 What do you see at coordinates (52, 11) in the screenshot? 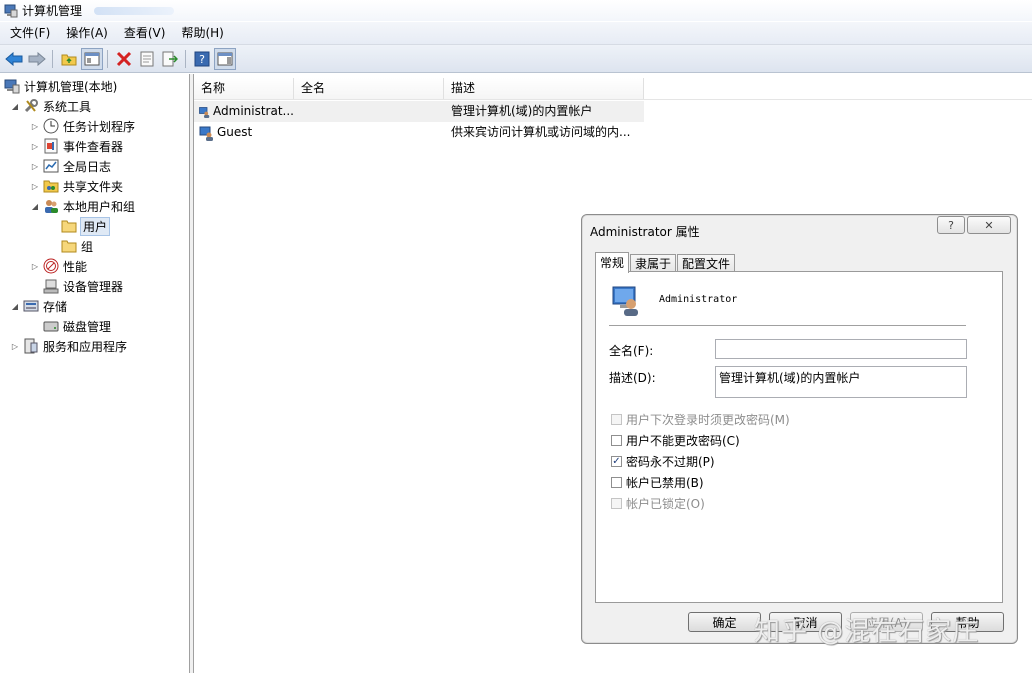
I see `window-title: 计算机管理` at bounding box center [52, 11].